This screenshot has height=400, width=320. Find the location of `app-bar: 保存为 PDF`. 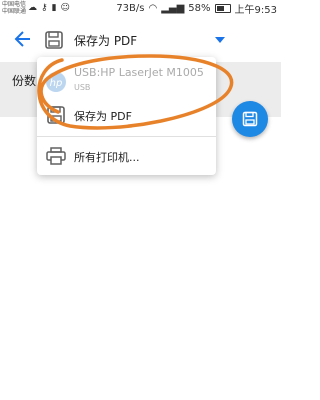

app-bar: 保存为 PDF is located at coordinates (140, 40).